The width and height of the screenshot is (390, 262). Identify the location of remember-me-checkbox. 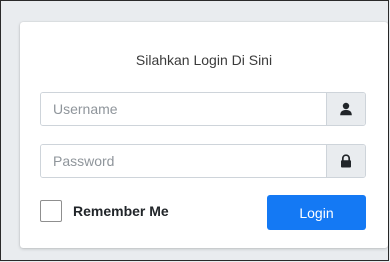
(51, 211).